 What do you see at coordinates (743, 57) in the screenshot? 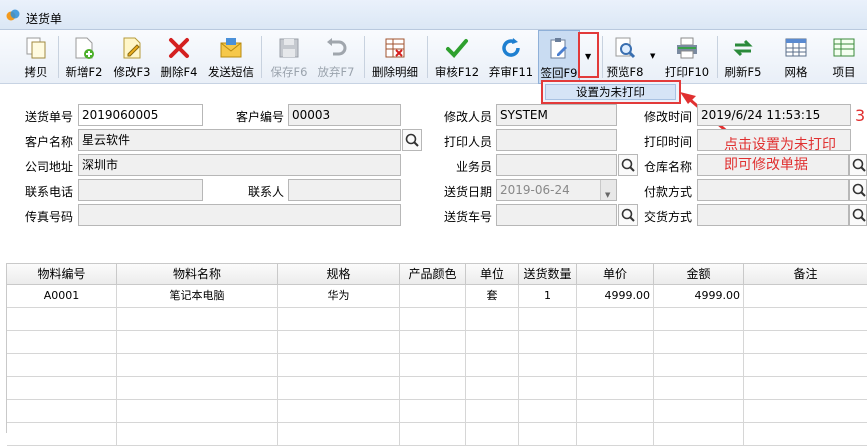
I see `refresh-button: 刷新F5` at bounding box center [743, 57].